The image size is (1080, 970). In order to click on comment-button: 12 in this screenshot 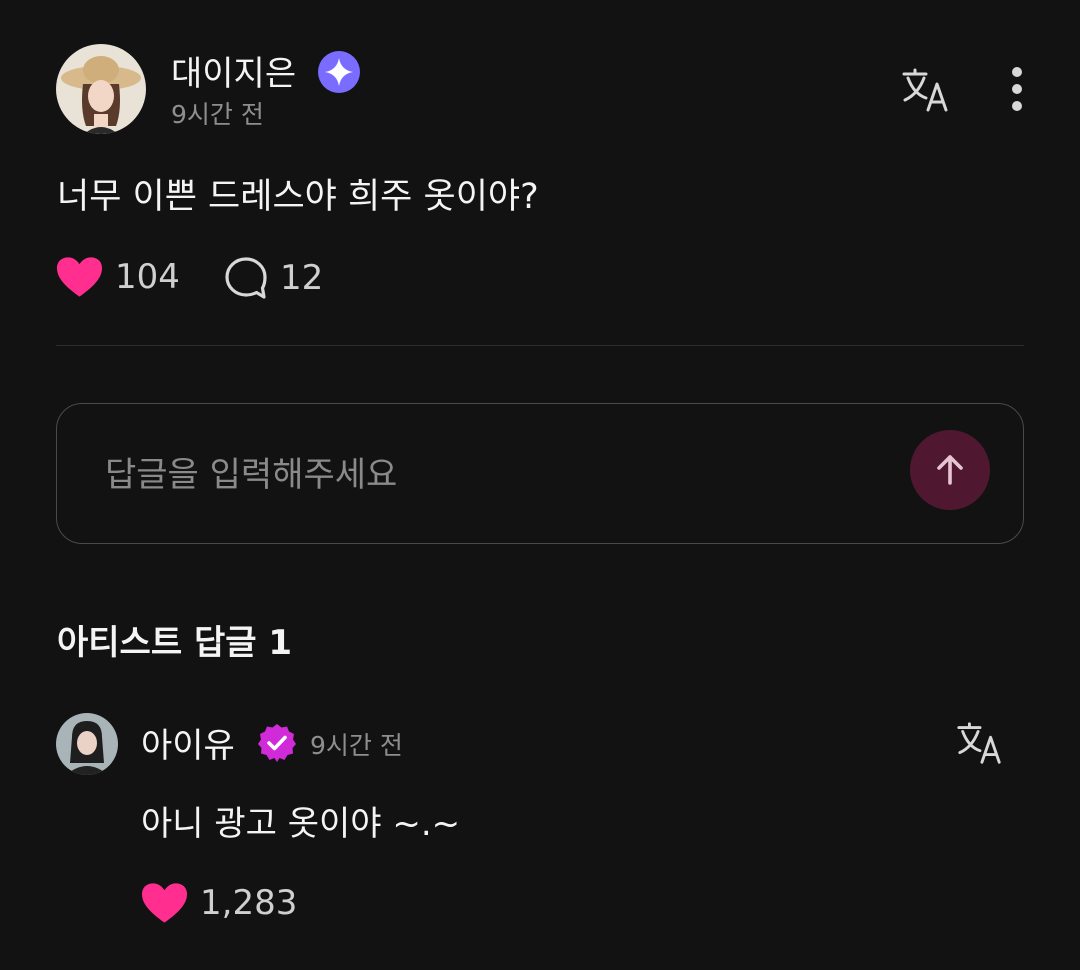, I will do `click(273, 278)`.